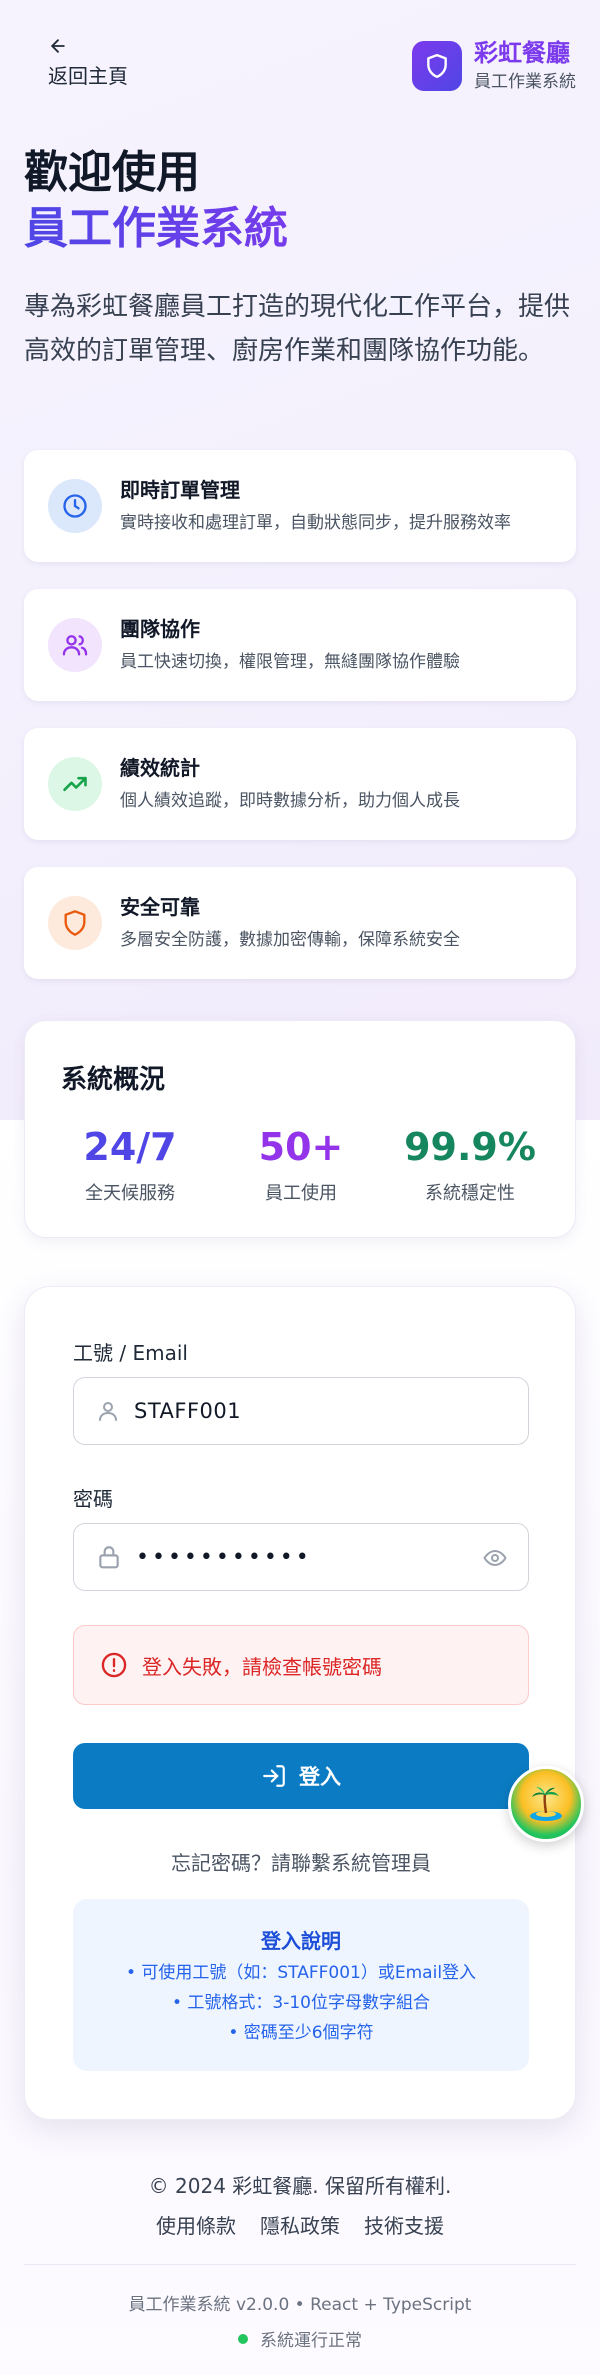 This screenshot has width=600, height=2375. Describe the element at coordinates (108, 1411) in the screenshot. I see `user-icon` at that location.